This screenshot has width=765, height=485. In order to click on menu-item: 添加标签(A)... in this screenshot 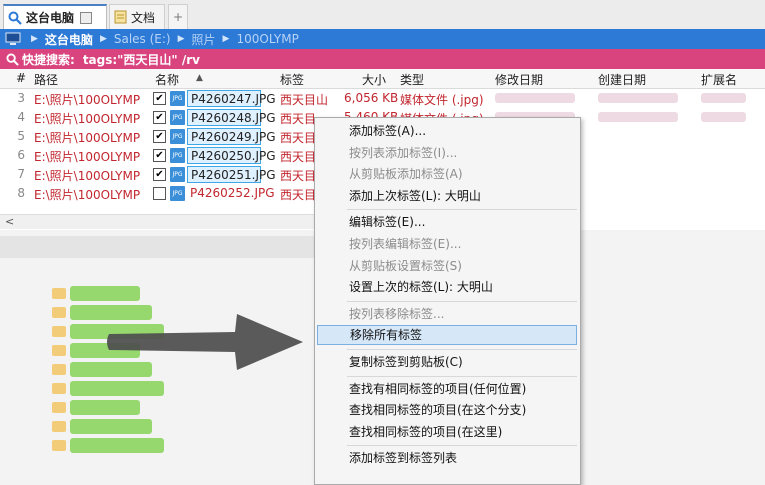, I will do `click(447, 131)`.